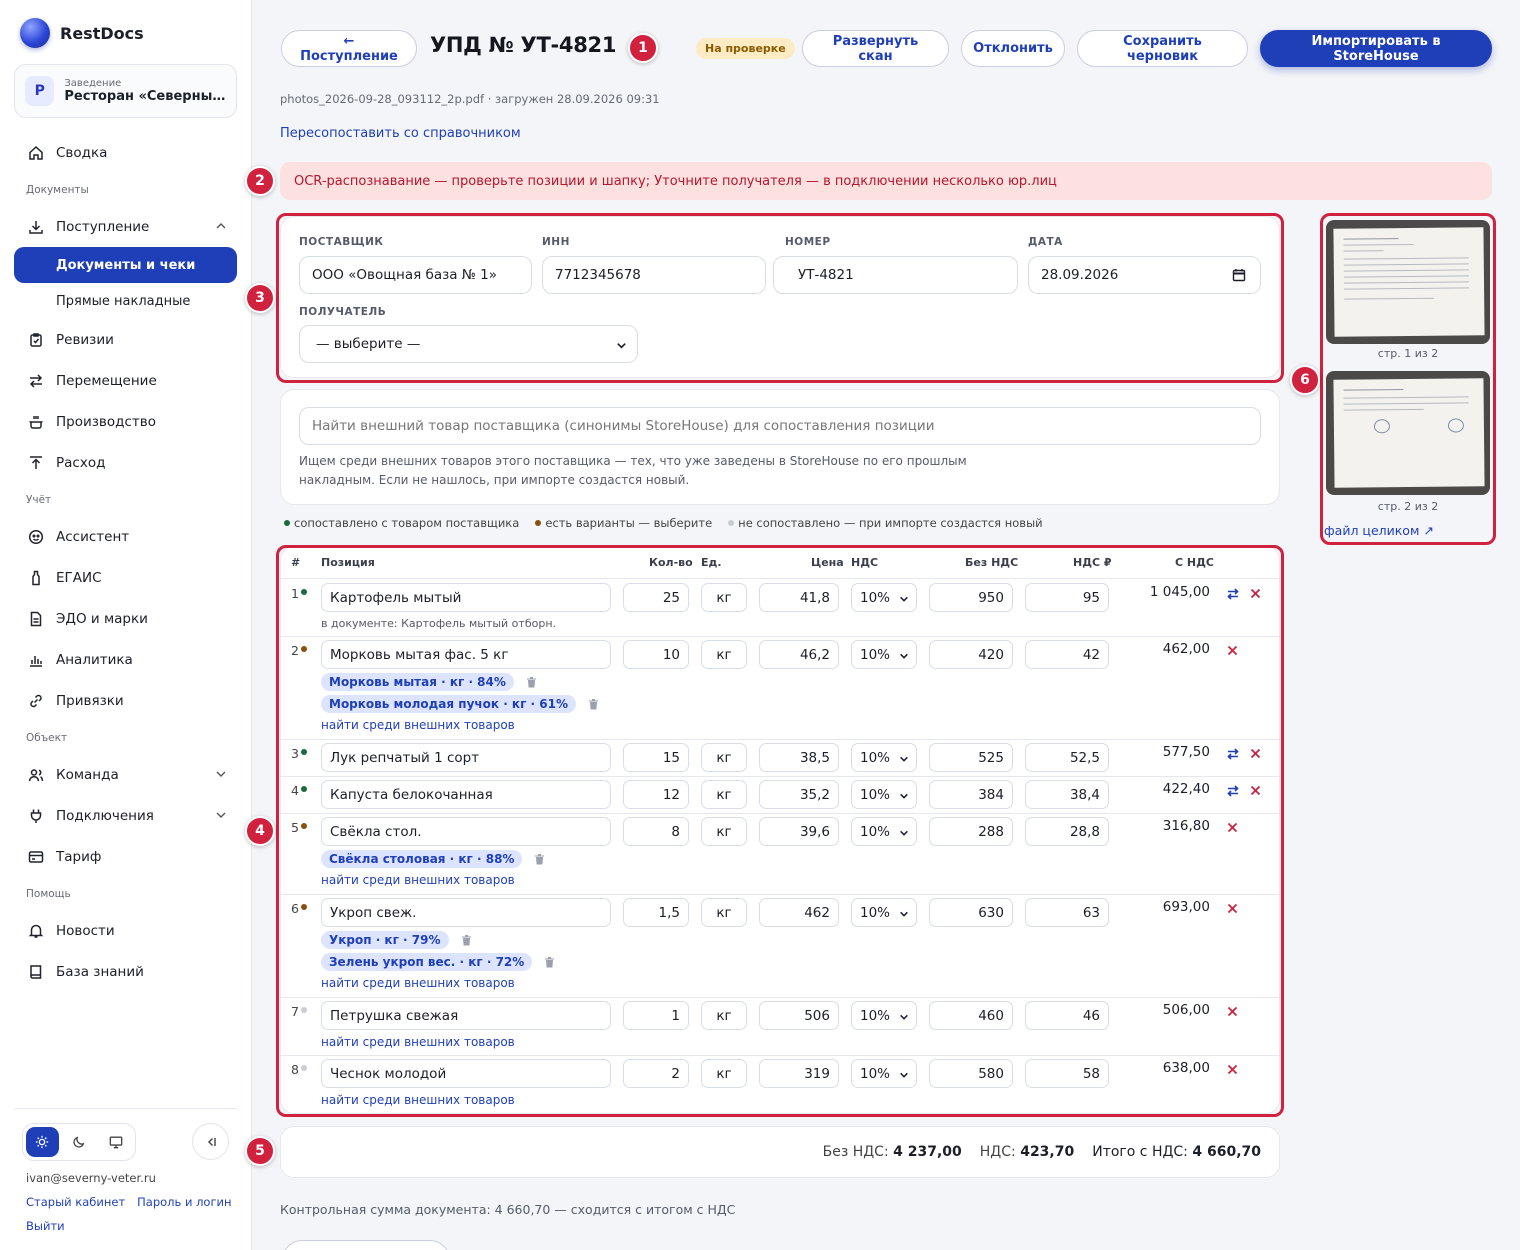  Describe the element at coordinates (1239, 275) in the screenshot. I see `calendar-icon` at that location.